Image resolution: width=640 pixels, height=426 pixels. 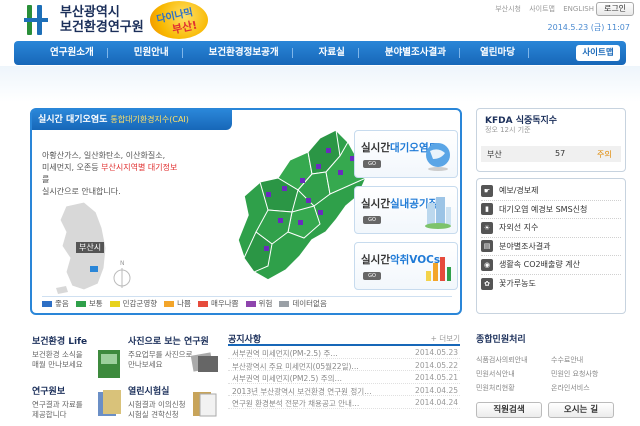 I want to click on civil-buttons: 직원검색 오시는 길, so click(x=551, y=410).